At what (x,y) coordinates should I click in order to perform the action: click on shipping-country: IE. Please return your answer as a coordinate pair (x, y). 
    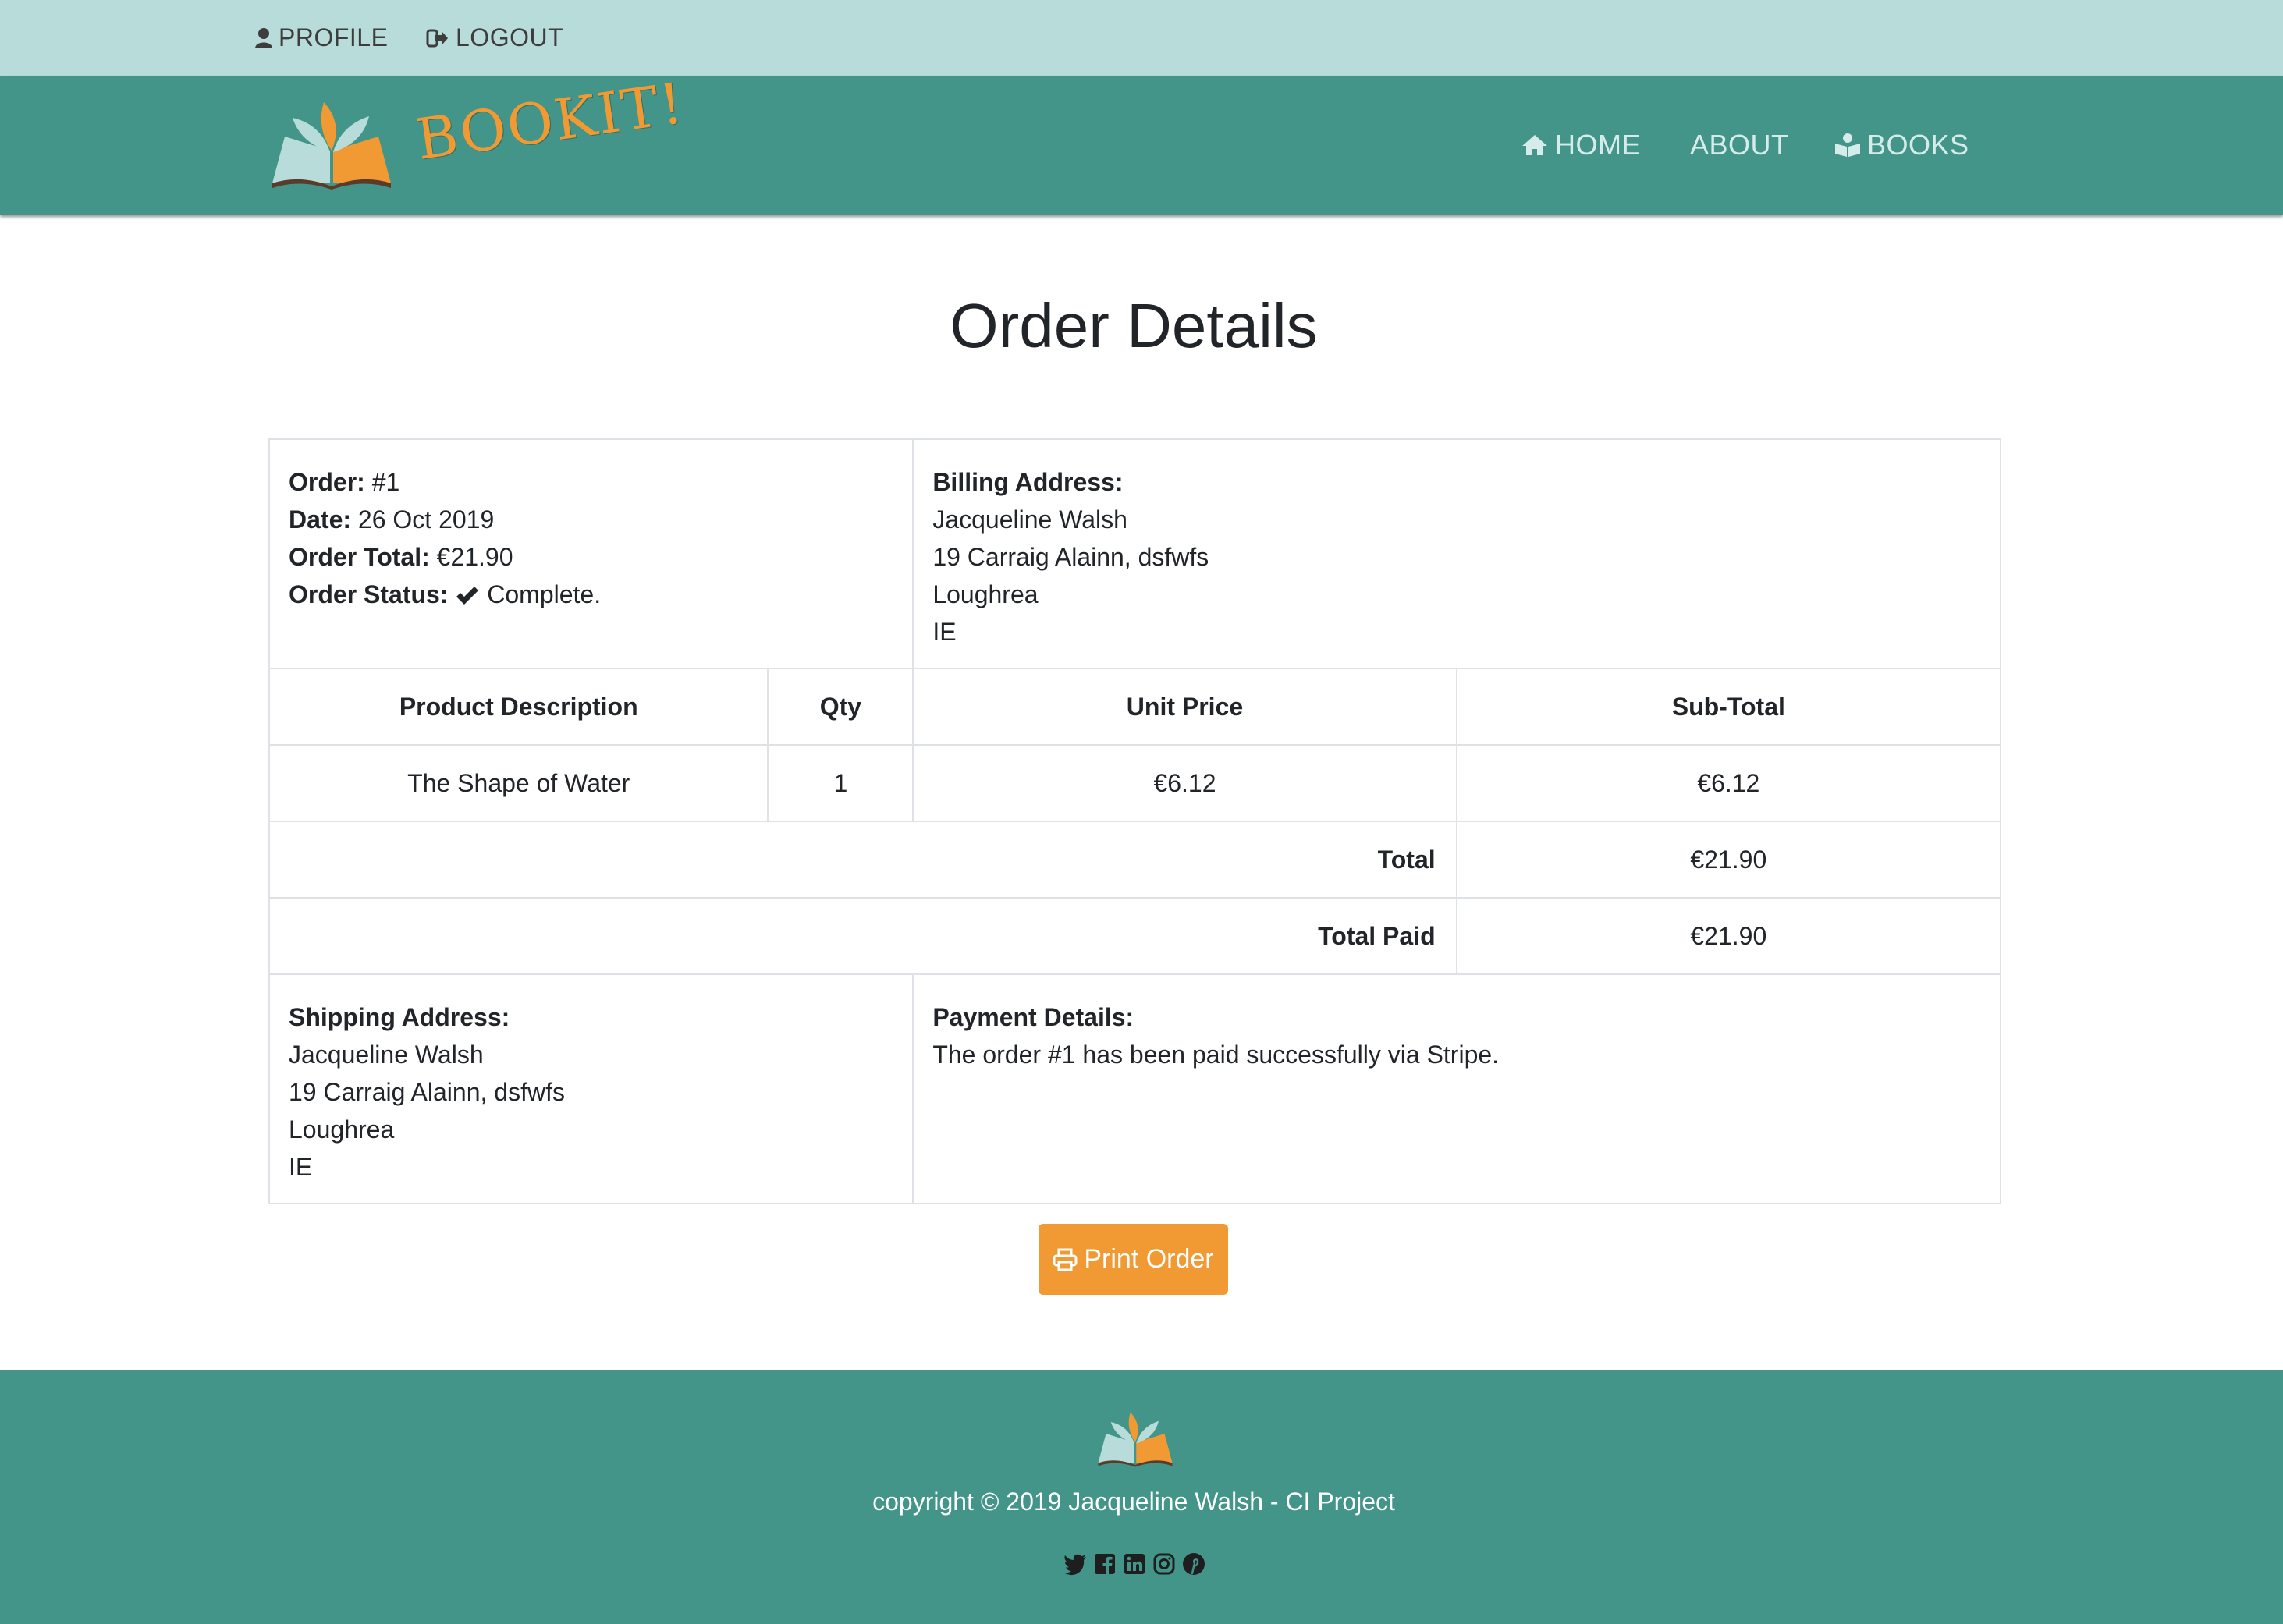
    Looking at the image, I should click on (301, 1167).